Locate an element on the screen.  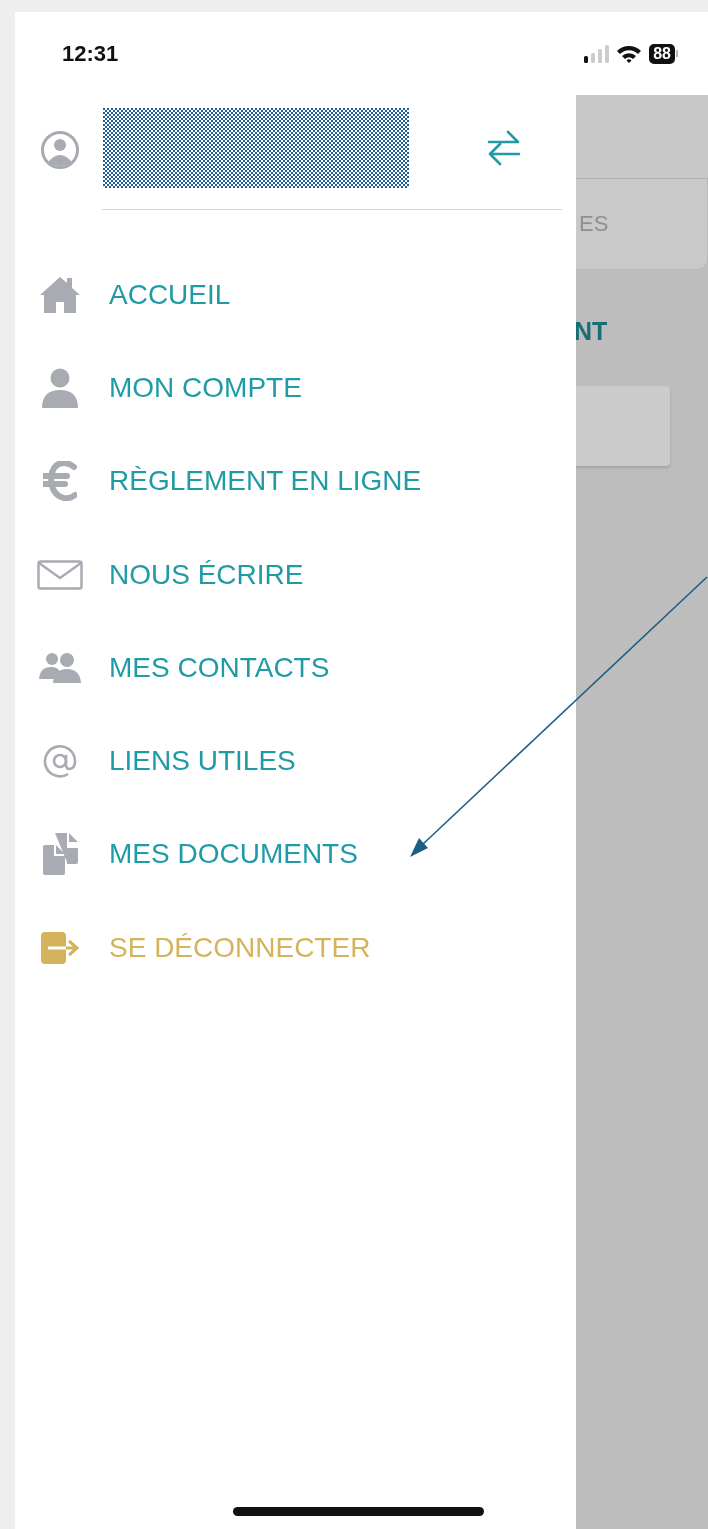
menu-item: LIENS UTILES is located at coordinates (295, 761).